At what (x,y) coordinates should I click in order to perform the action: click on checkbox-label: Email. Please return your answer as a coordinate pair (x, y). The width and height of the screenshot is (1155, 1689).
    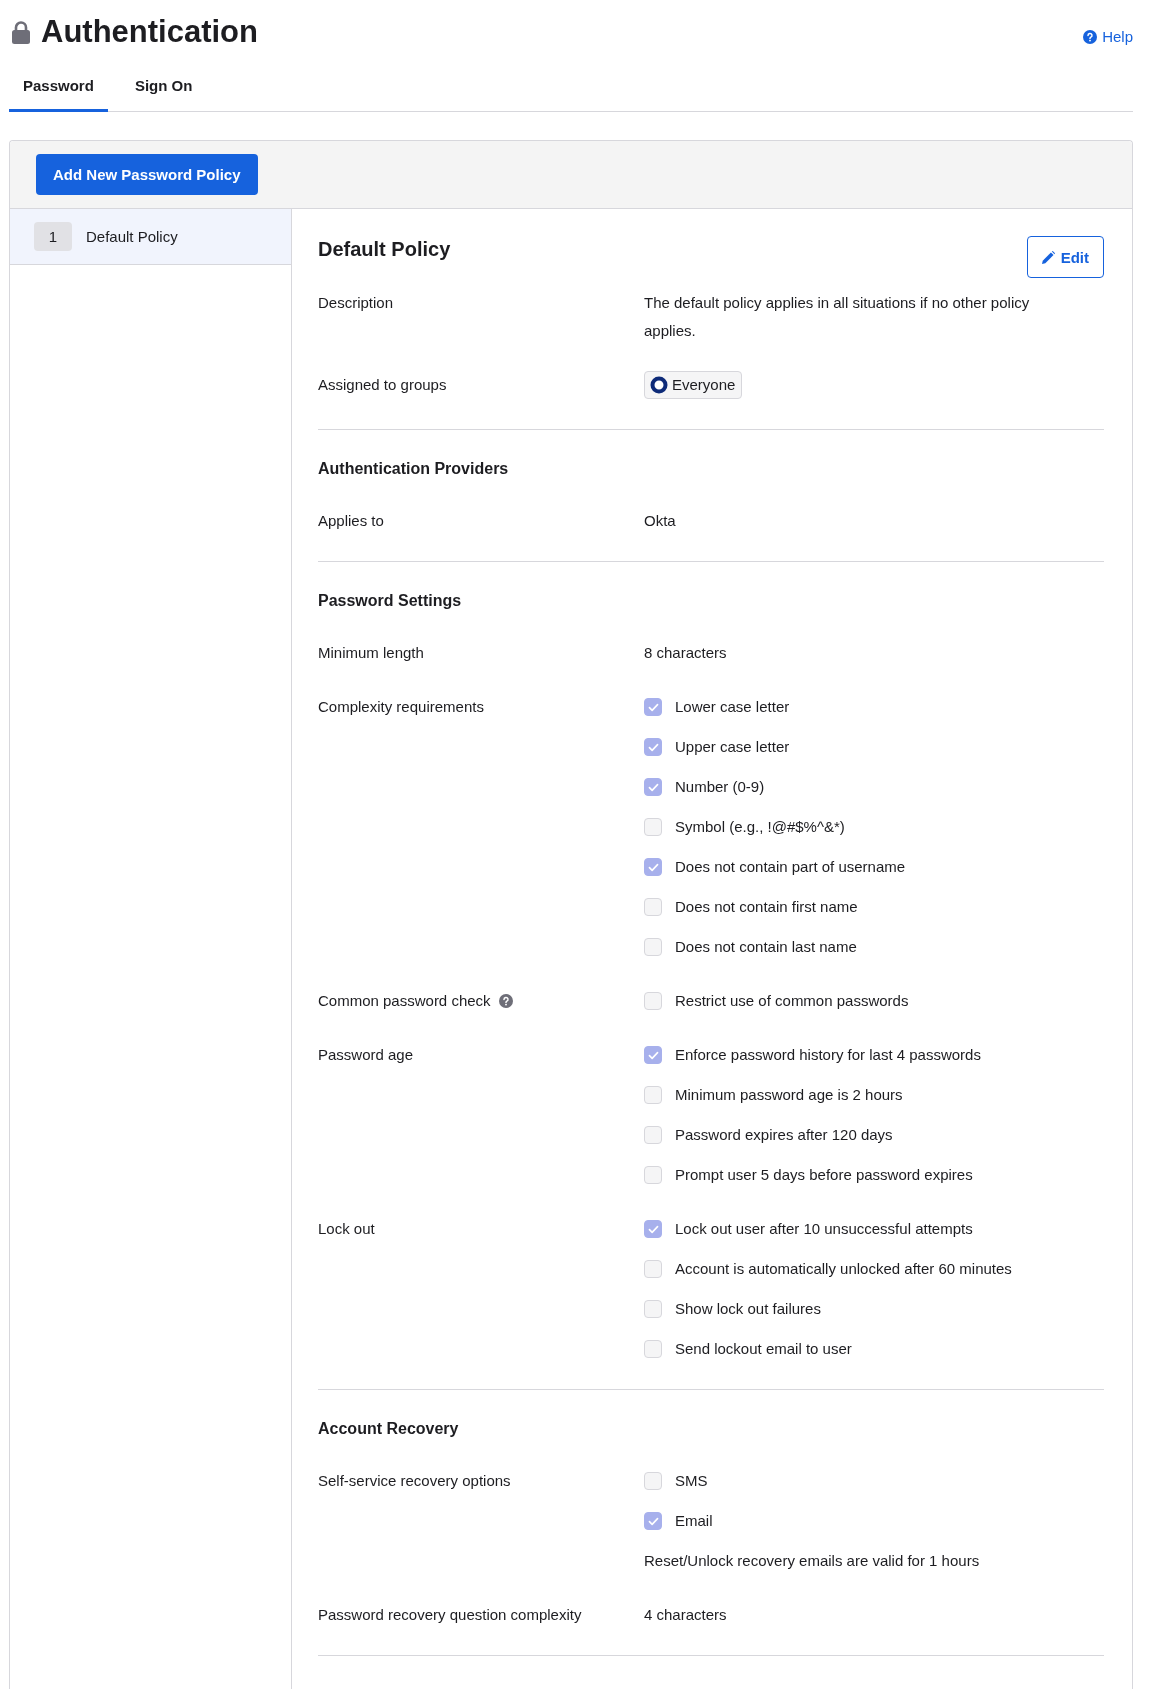
    Looking at the image, I should click on (694, 1521).